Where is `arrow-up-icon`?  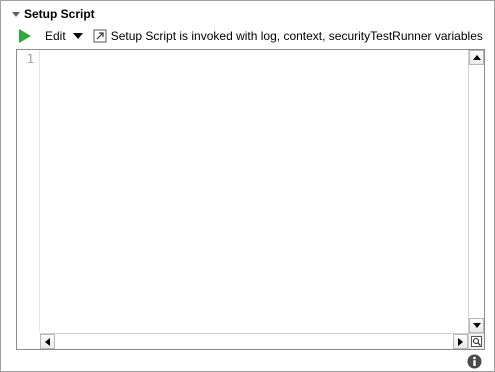 arrow-up-icon is located at coordinates (476, 57).